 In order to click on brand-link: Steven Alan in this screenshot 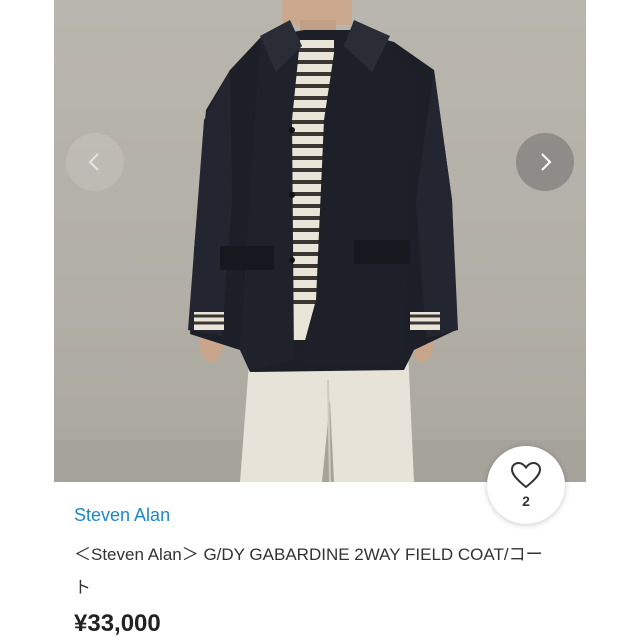, I will do `click(122, 515)`.